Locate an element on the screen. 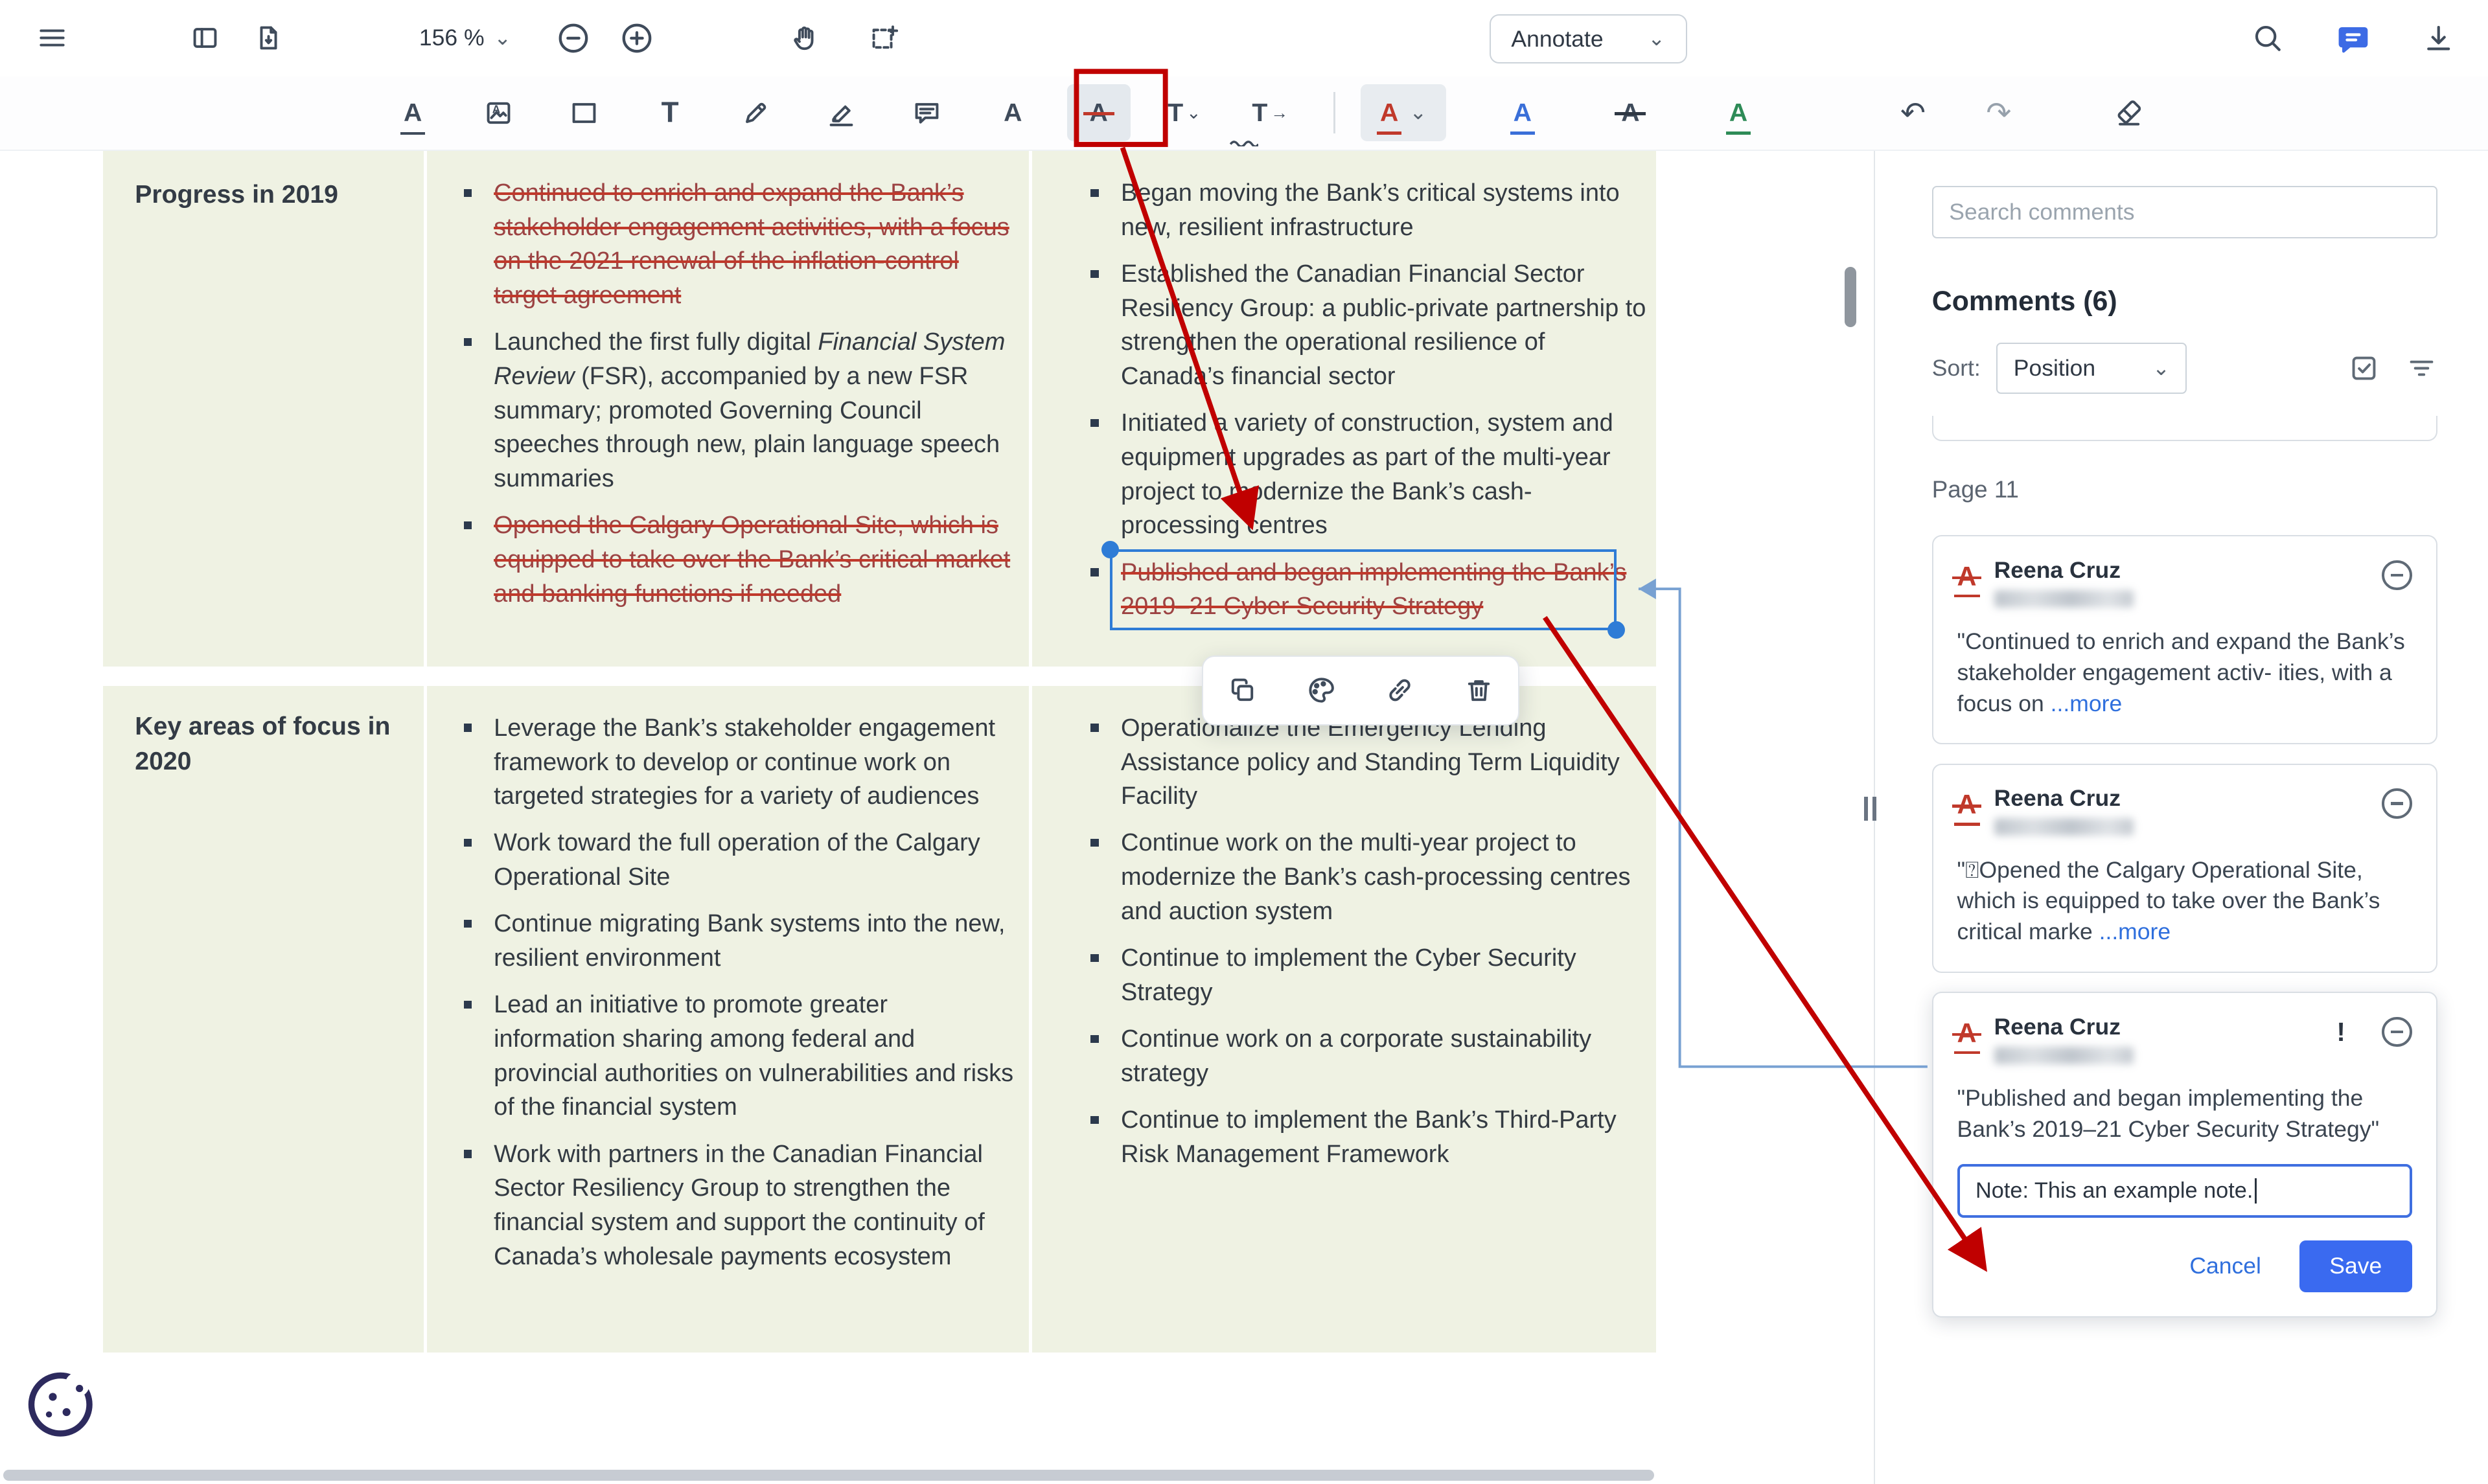  save-button: Save is located at coordinates (2355, 1266).